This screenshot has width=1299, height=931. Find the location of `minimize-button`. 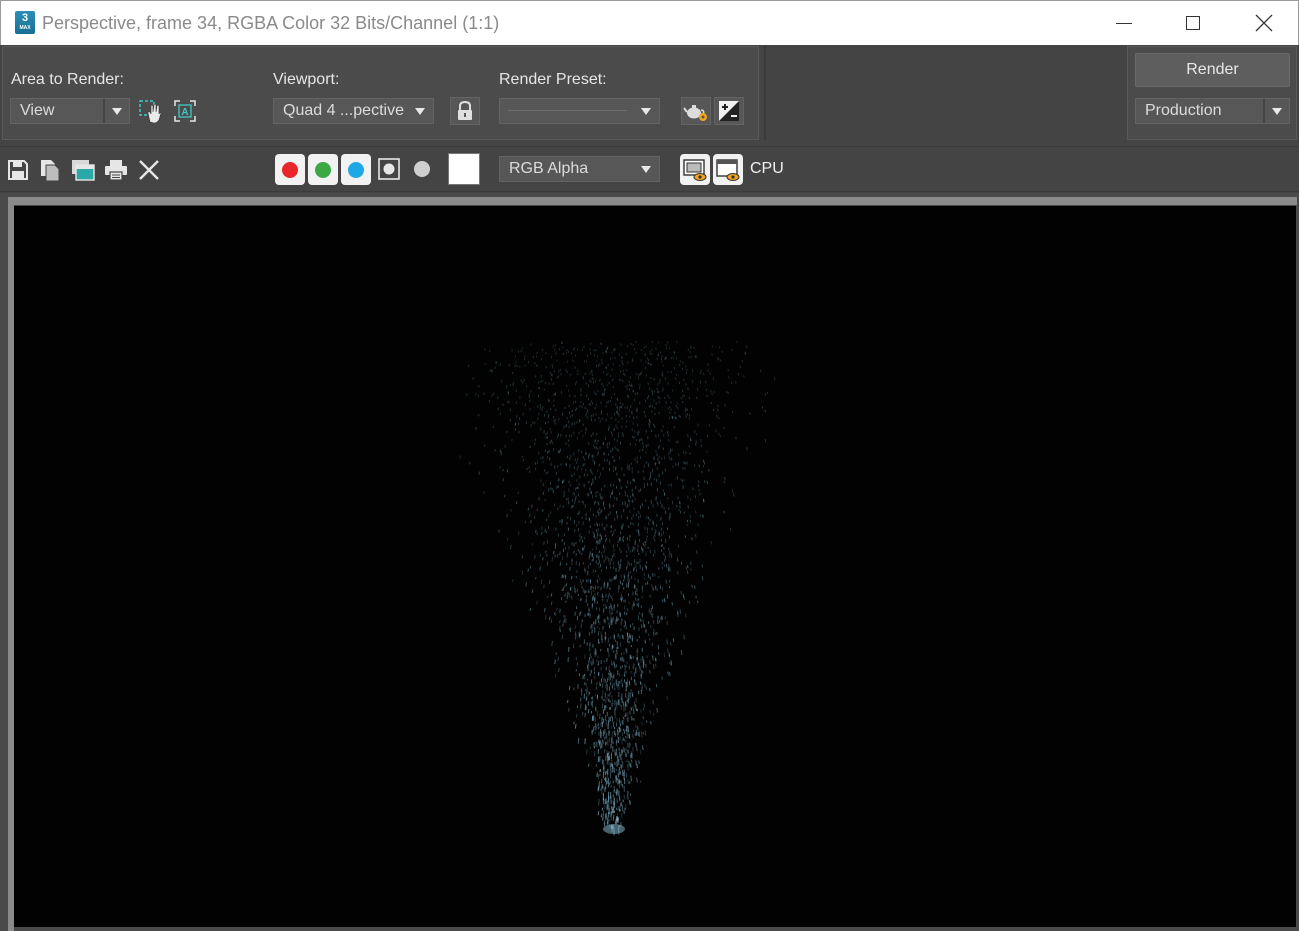

minimize-button is located at coordinates (1124, 23).